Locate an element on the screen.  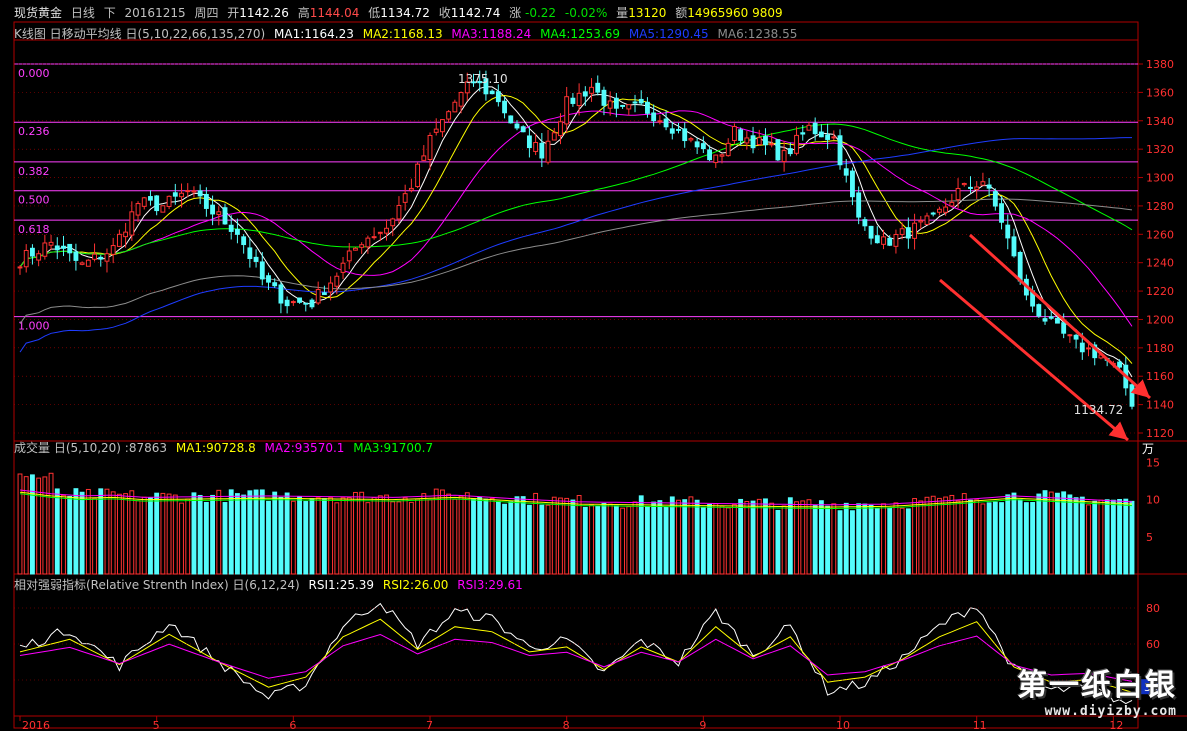
fib-label-0: 0.000 is located at coordinates (34, 73).